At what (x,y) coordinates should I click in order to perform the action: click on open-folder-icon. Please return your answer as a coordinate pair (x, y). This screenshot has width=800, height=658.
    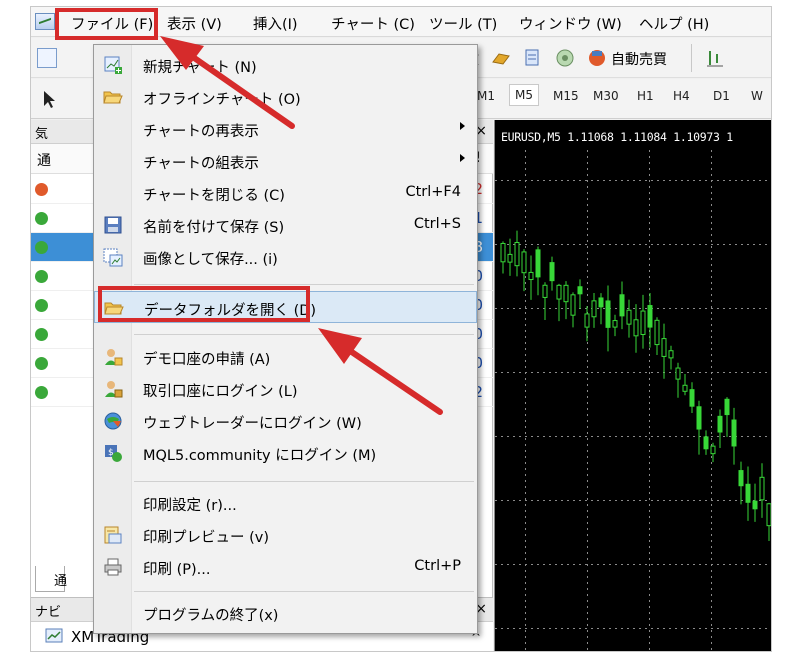
    Looking at the image, I should click on (113, 97).